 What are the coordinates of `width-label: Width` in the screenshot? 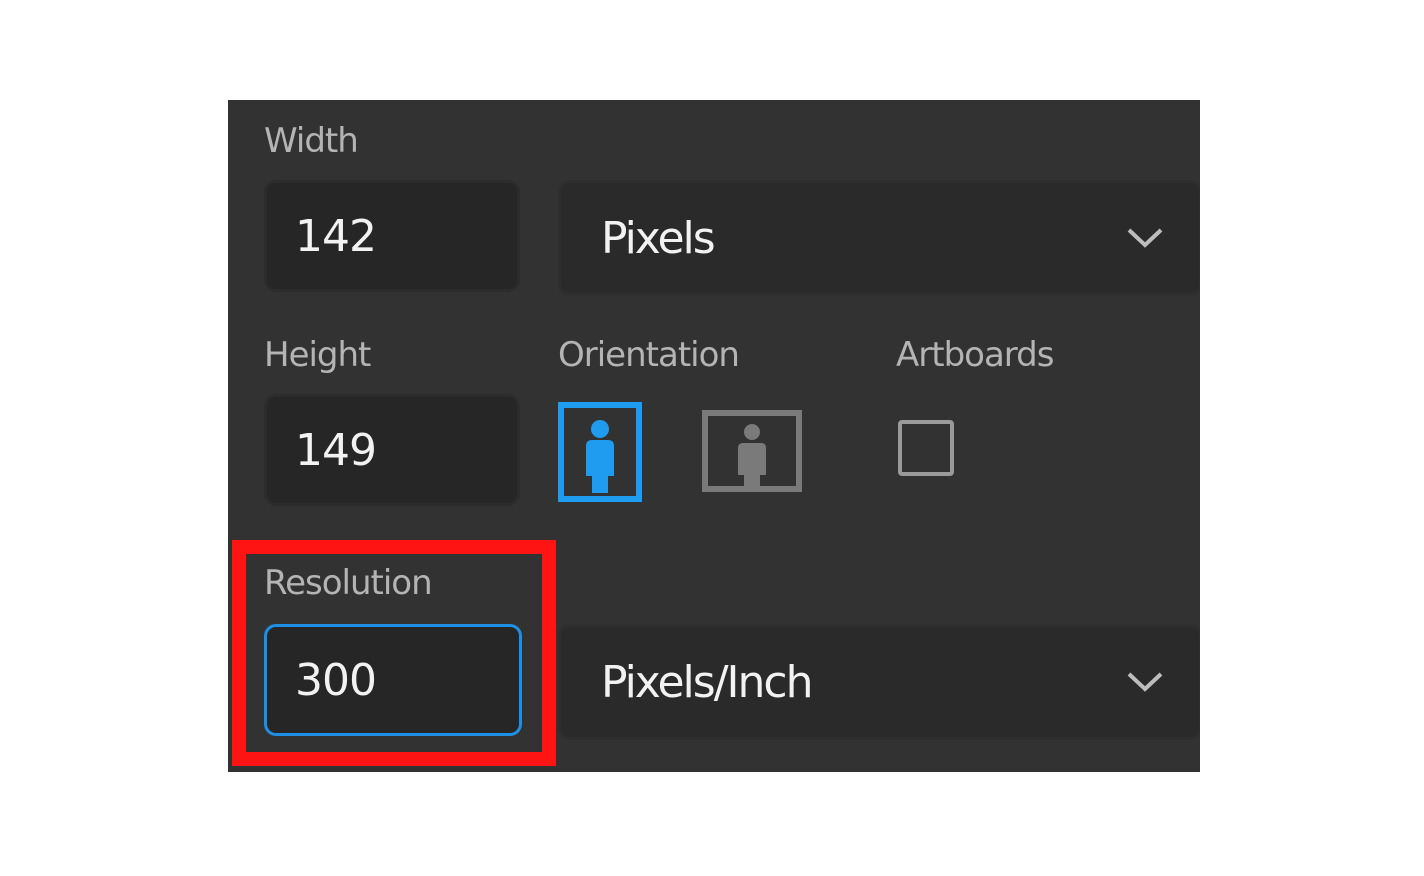 It's located at (311, 141).